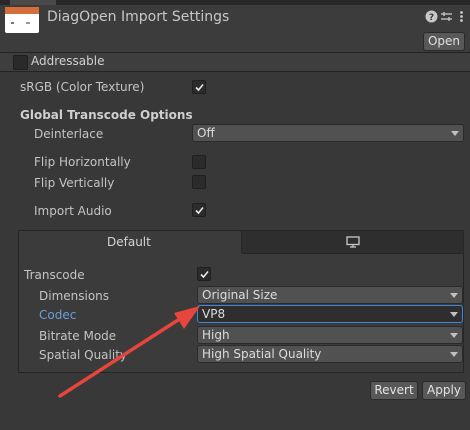 The image size is (470, 430). I want to click on flip-vertically-checkbox, so click(199, 182).